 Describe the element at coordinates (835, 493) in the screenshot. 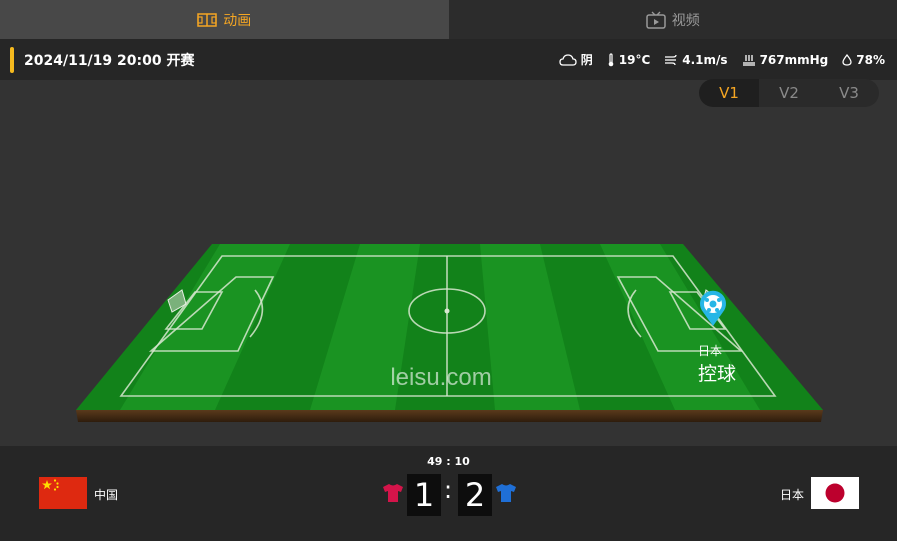

I see `japan-flag-icon` at that location.